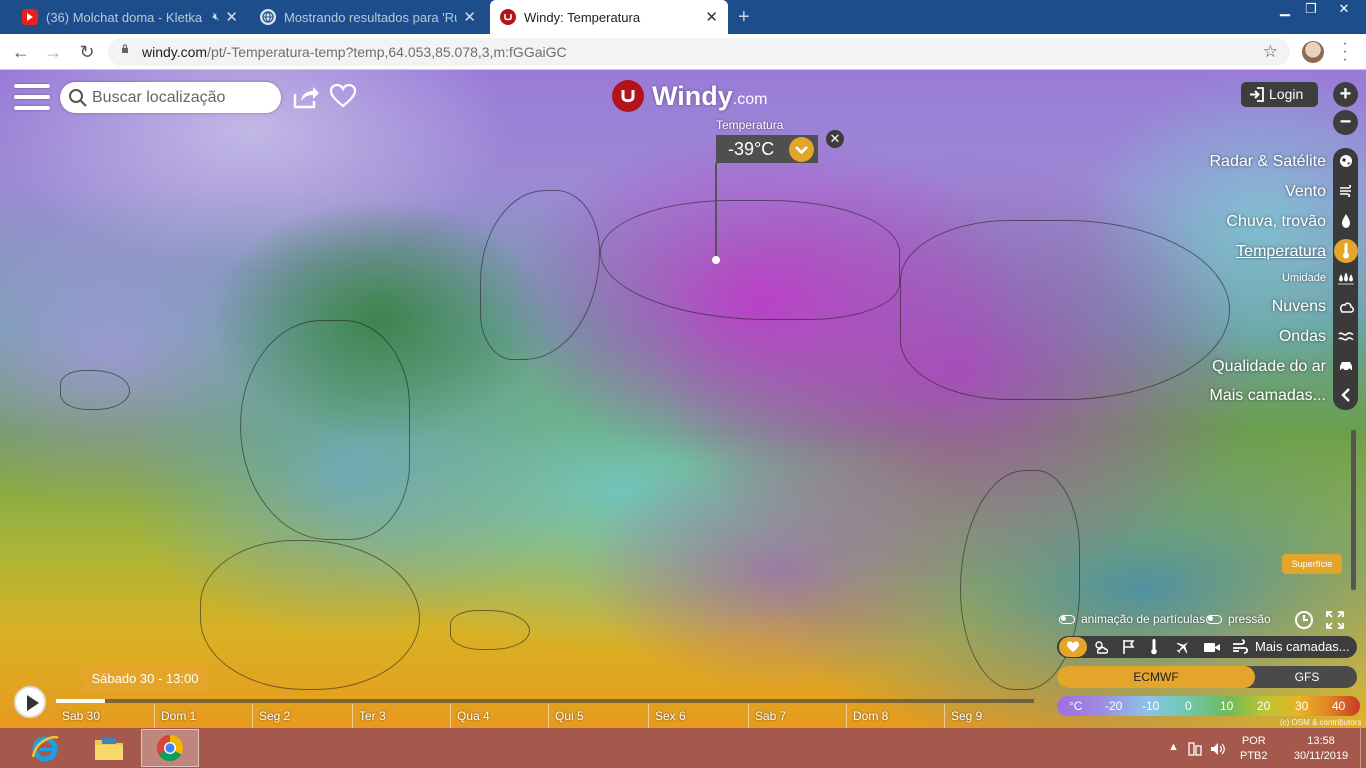 This screenshot has width=1366, height=768. I want to click on timeline-day: Seg 2, so click(271, 716).